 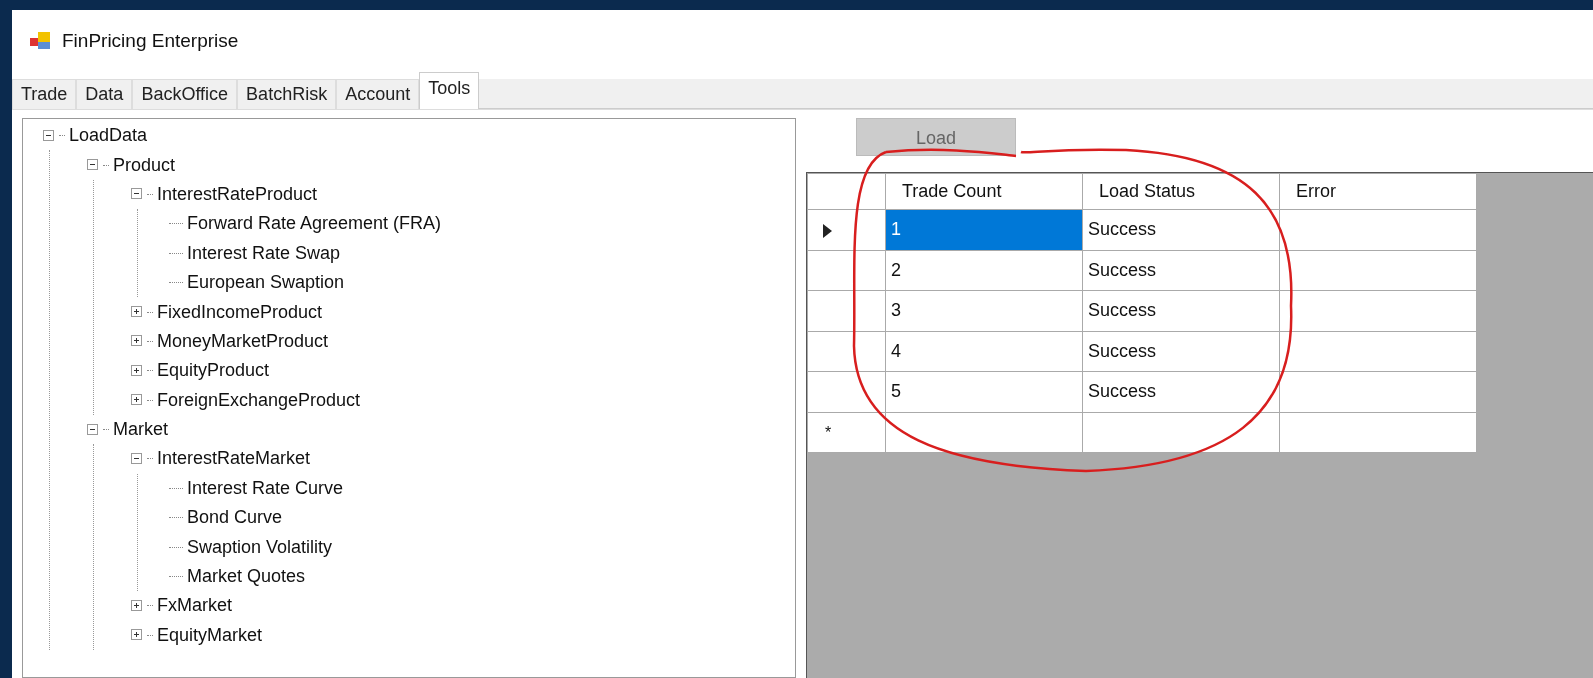 What do you see at coordinates (210, 635) in the screenshot?
I see `tree-item: EquityMarket` at bounding box center [210, 635].